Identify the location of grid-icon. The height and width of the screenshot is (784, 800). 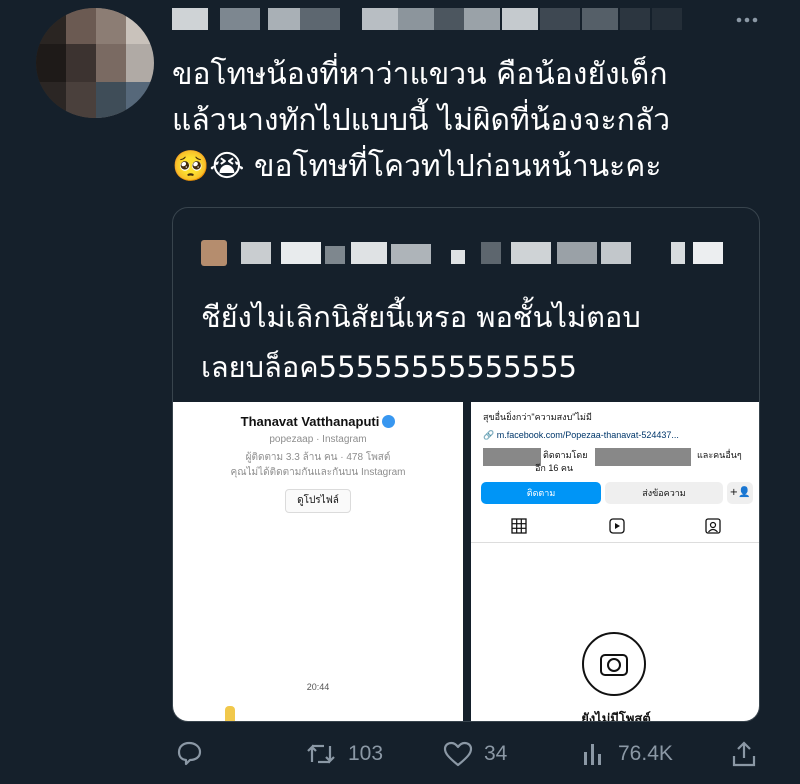
(519, 526).